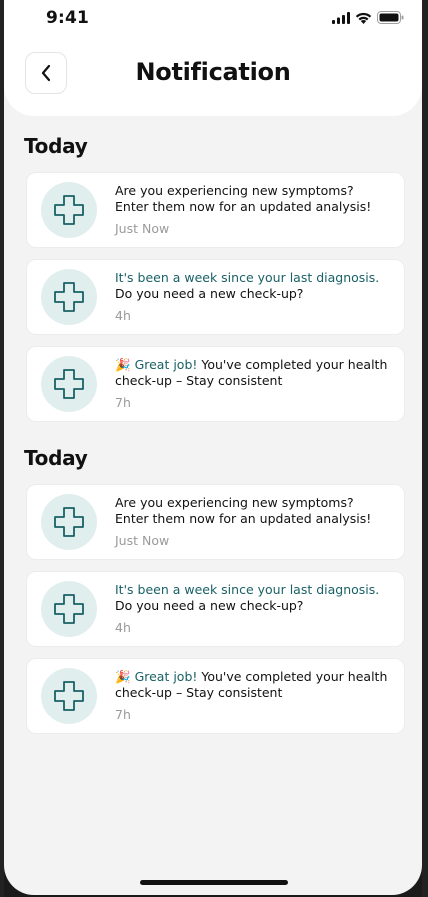  What do you see at coordinates (363, 18) in the screenshot?
I see `wifi-icon` at bounding box center [363, 18].